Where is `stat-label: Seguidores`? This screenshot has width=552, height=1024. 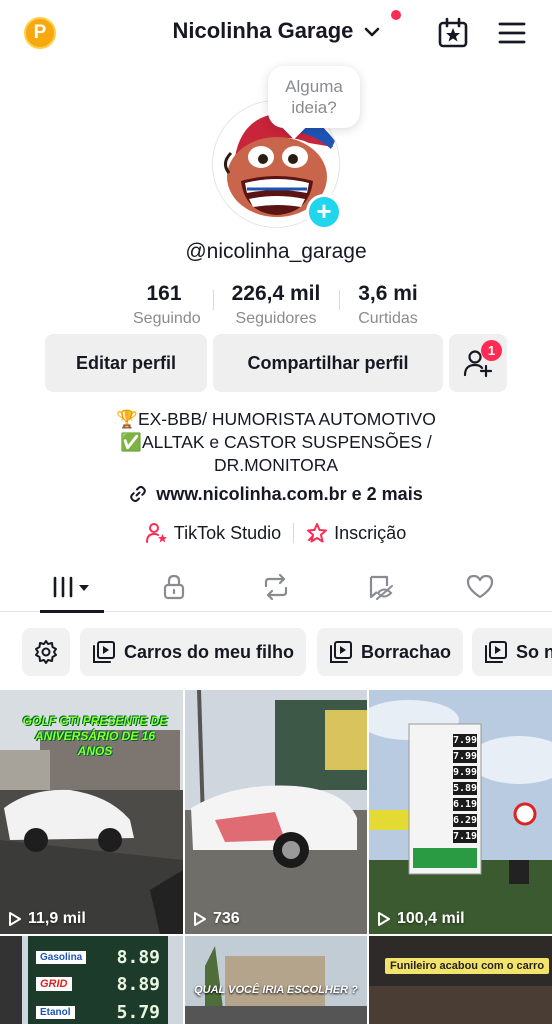
stat-label: Seguidores is located at coordinates (276, 318).